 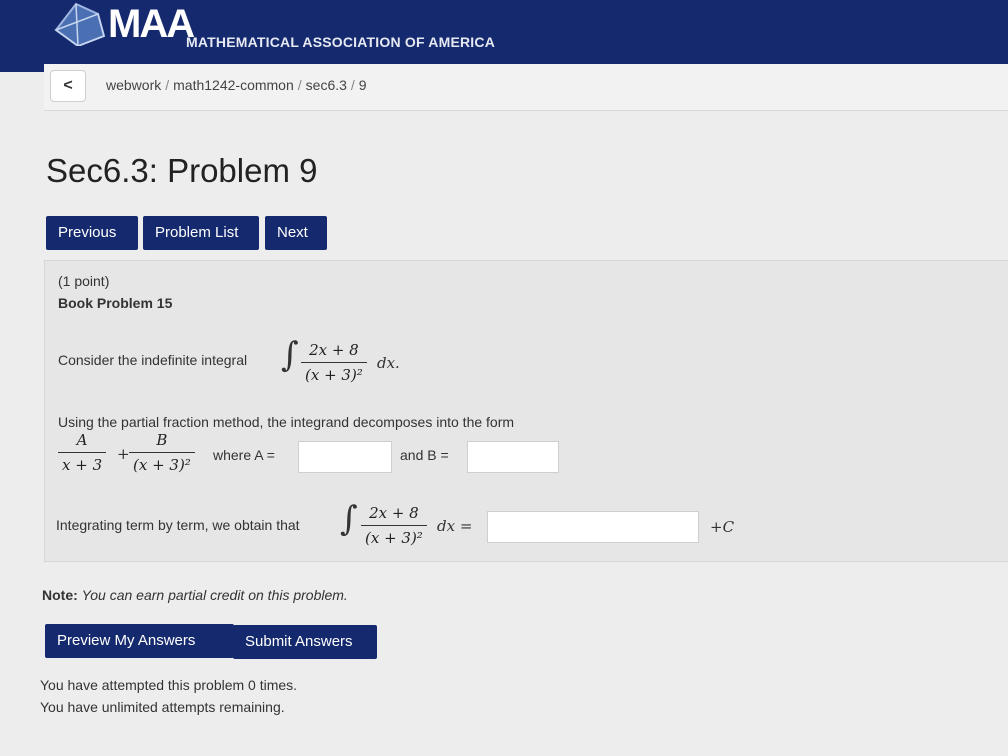 I want to click on logo-text: MAA, so click(x=151, y=24).